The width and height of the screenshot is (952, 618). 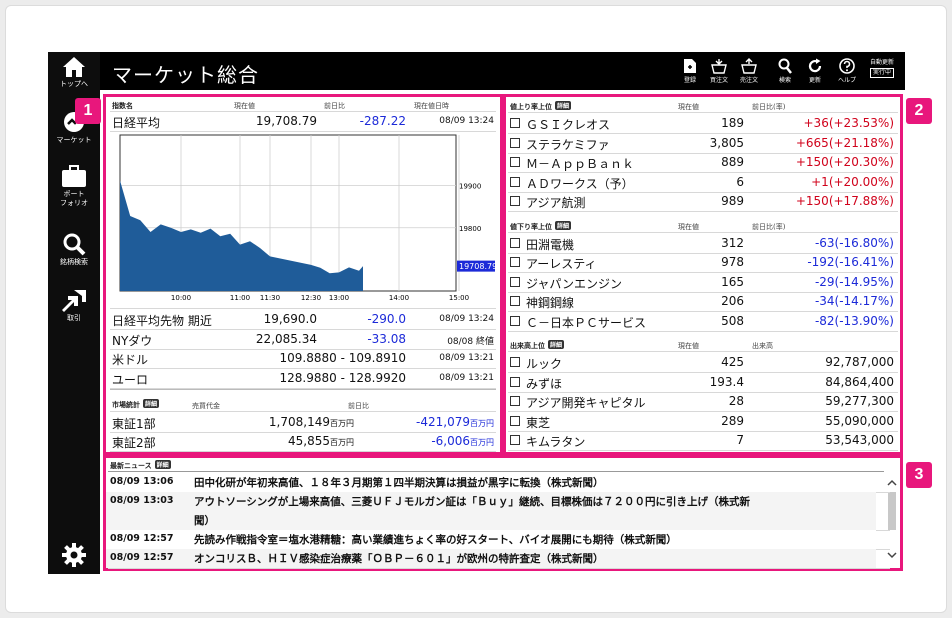 I want to click on refresh-icon, so click(x=815, y=65).